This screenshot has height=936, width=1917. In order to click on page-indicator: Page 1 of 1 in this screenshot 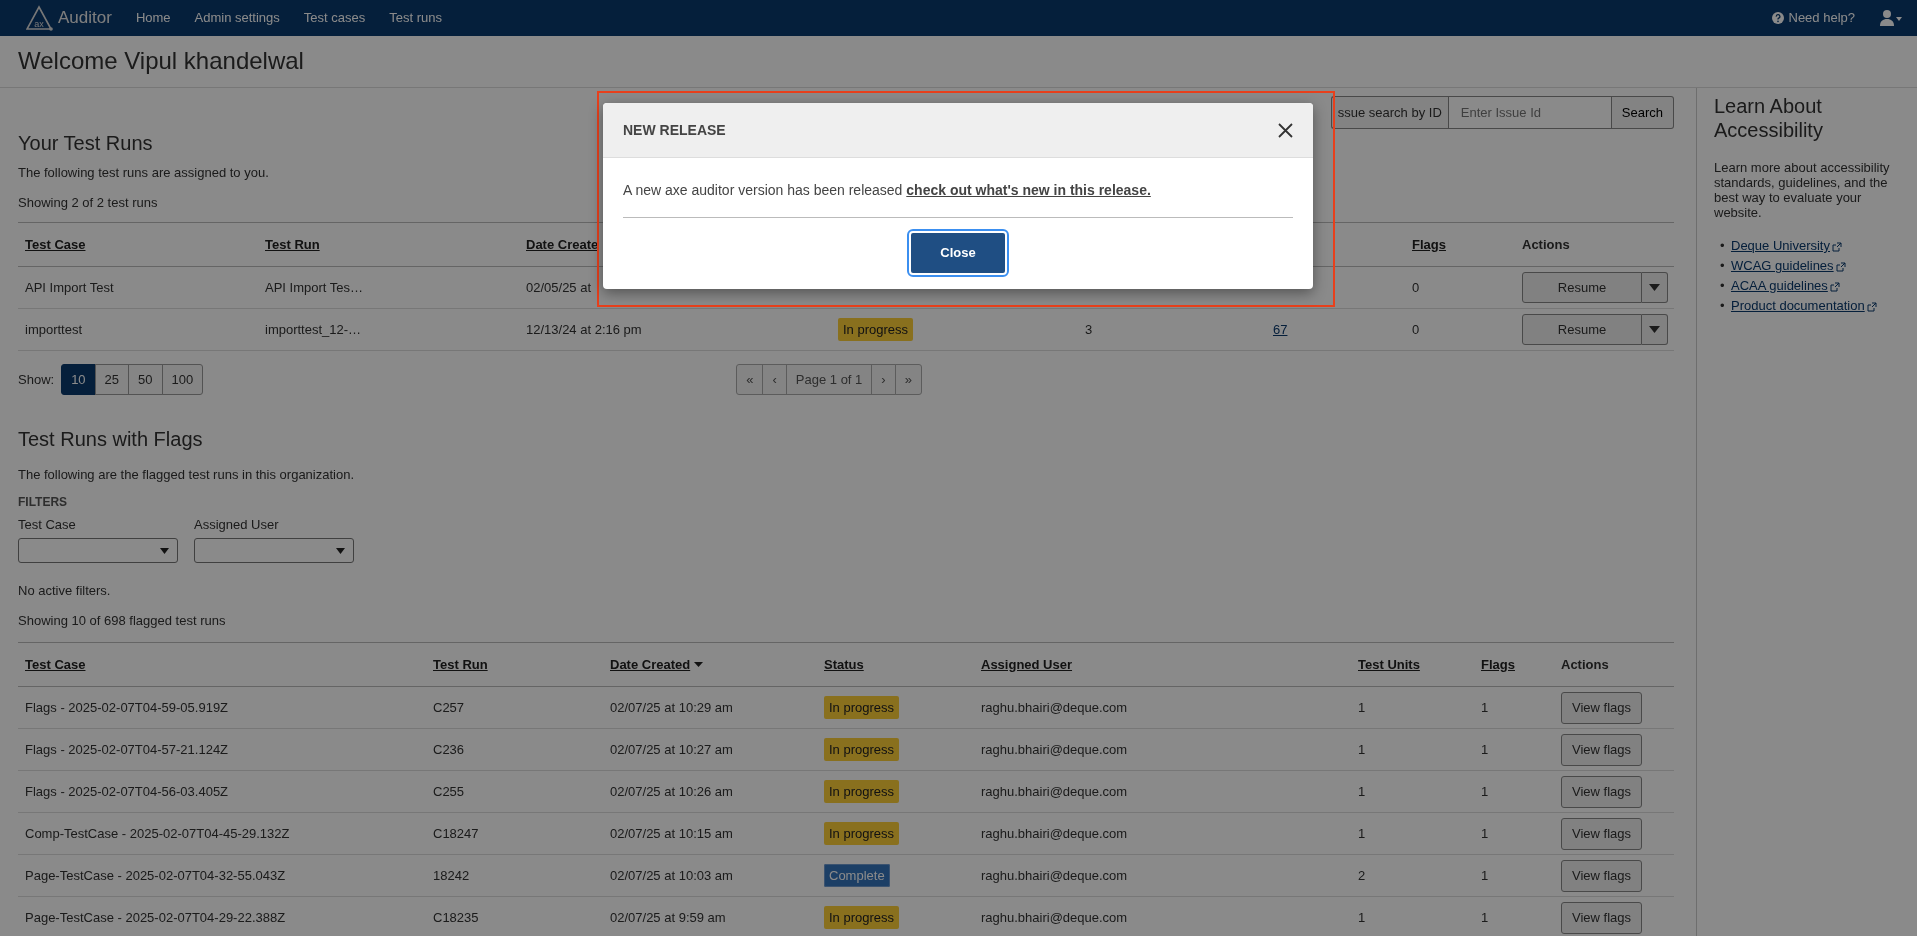, I will do `click(829, 379)`.